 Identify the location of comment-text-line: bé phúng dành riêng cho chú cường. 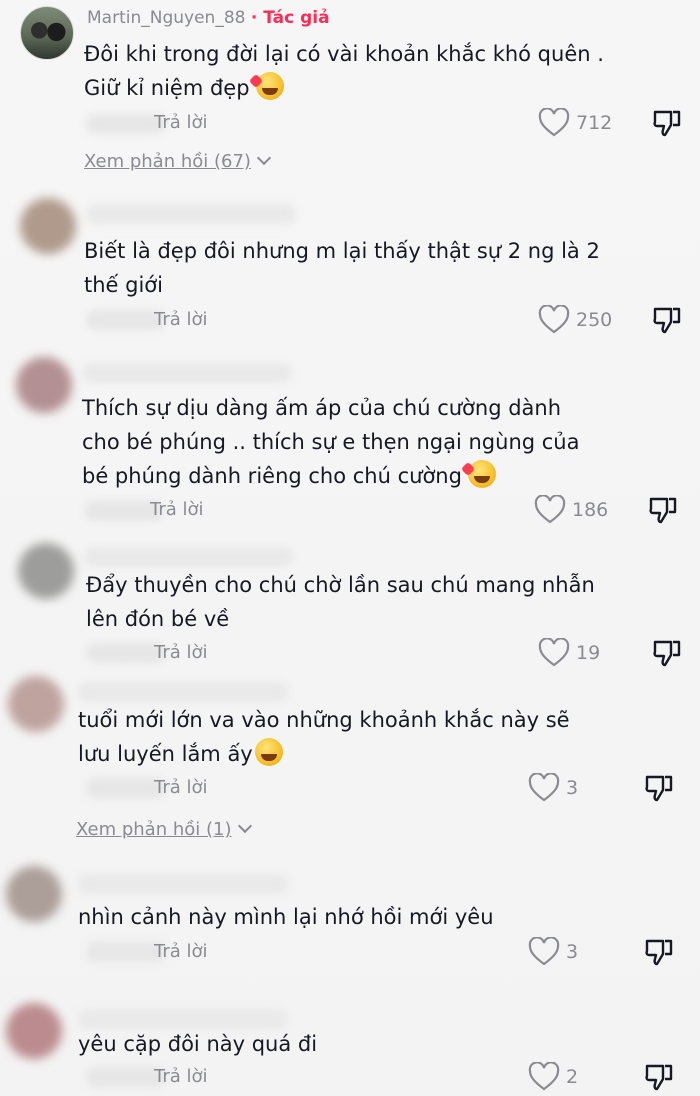
(272, 476).